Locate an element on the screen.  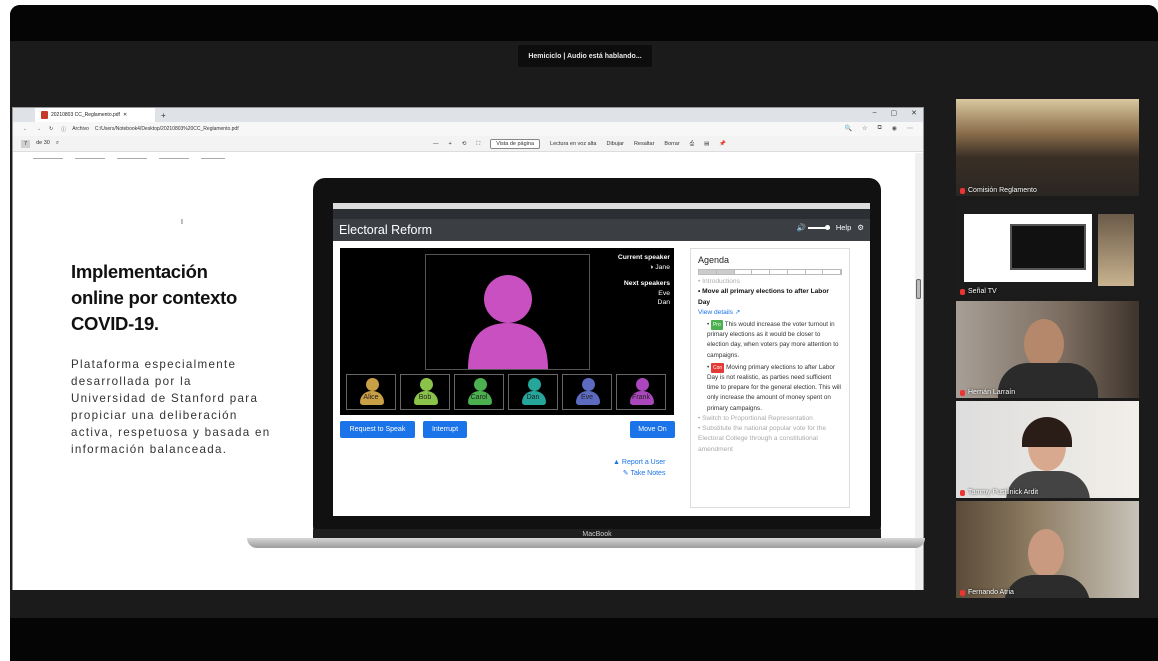
view-details-link: View details ↗ is located at coordinates (770, 313).